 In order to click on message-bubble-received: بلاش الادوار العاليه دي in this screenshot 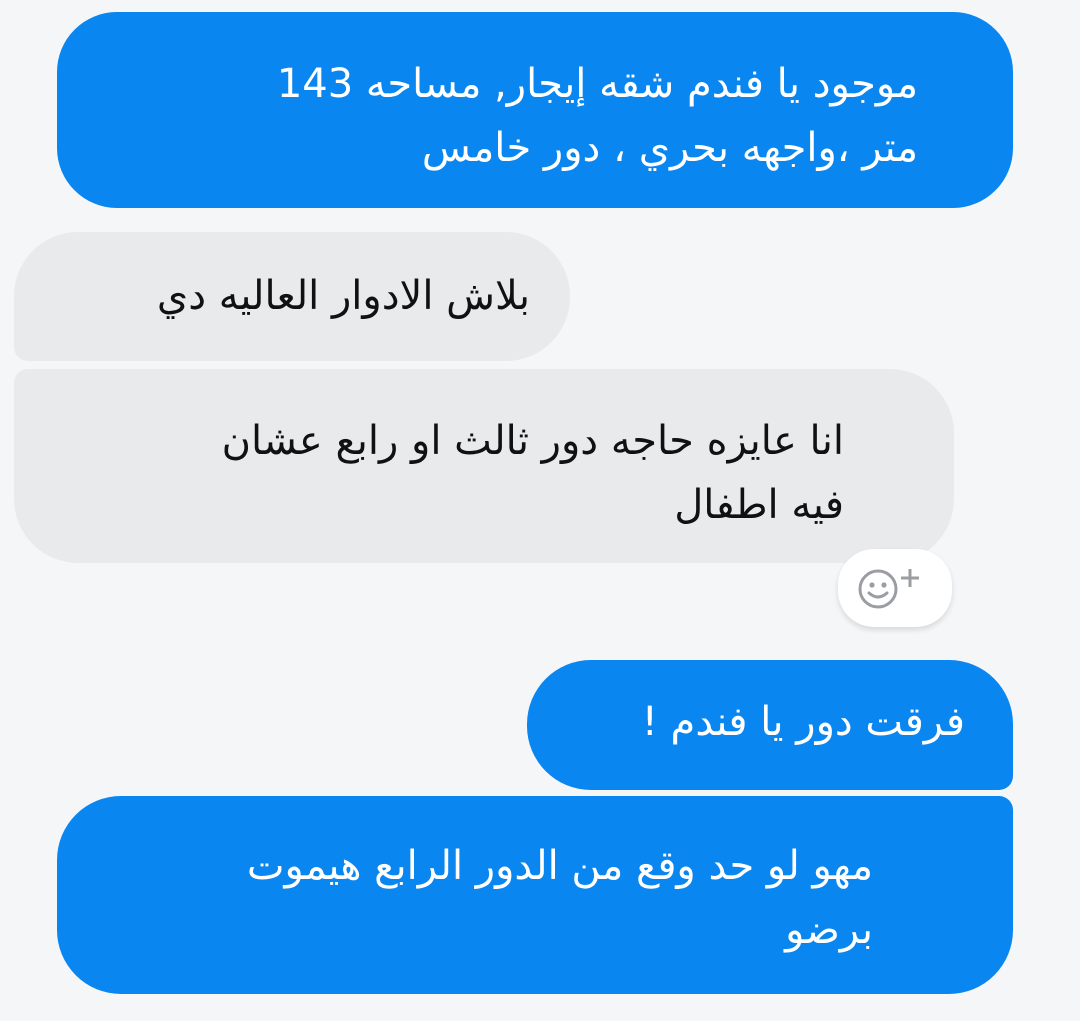, I will do `click(292, 296)`.